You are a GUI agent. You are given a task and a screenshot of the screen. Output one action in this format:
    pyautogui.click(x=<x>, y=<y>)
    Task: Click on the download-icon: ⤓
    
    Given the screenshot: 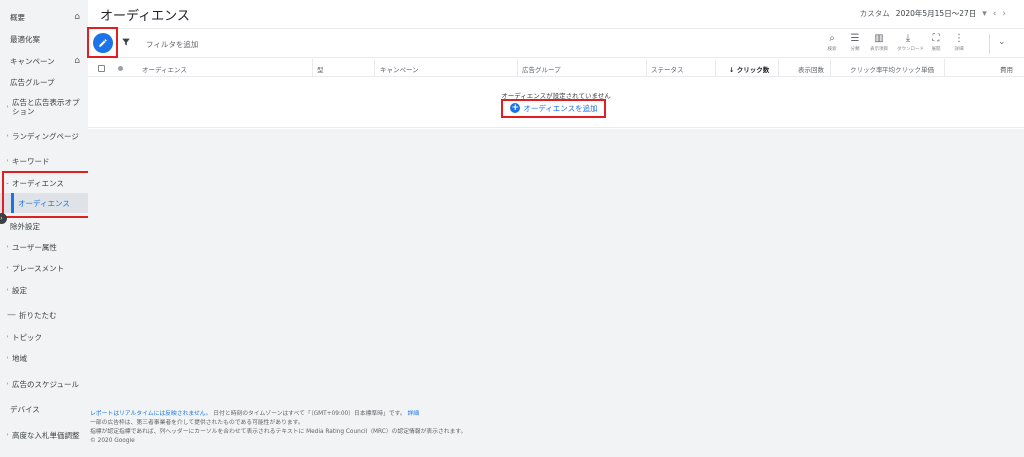 What is the action you would take?
    pyautogui.click(x=908, y=38)
    